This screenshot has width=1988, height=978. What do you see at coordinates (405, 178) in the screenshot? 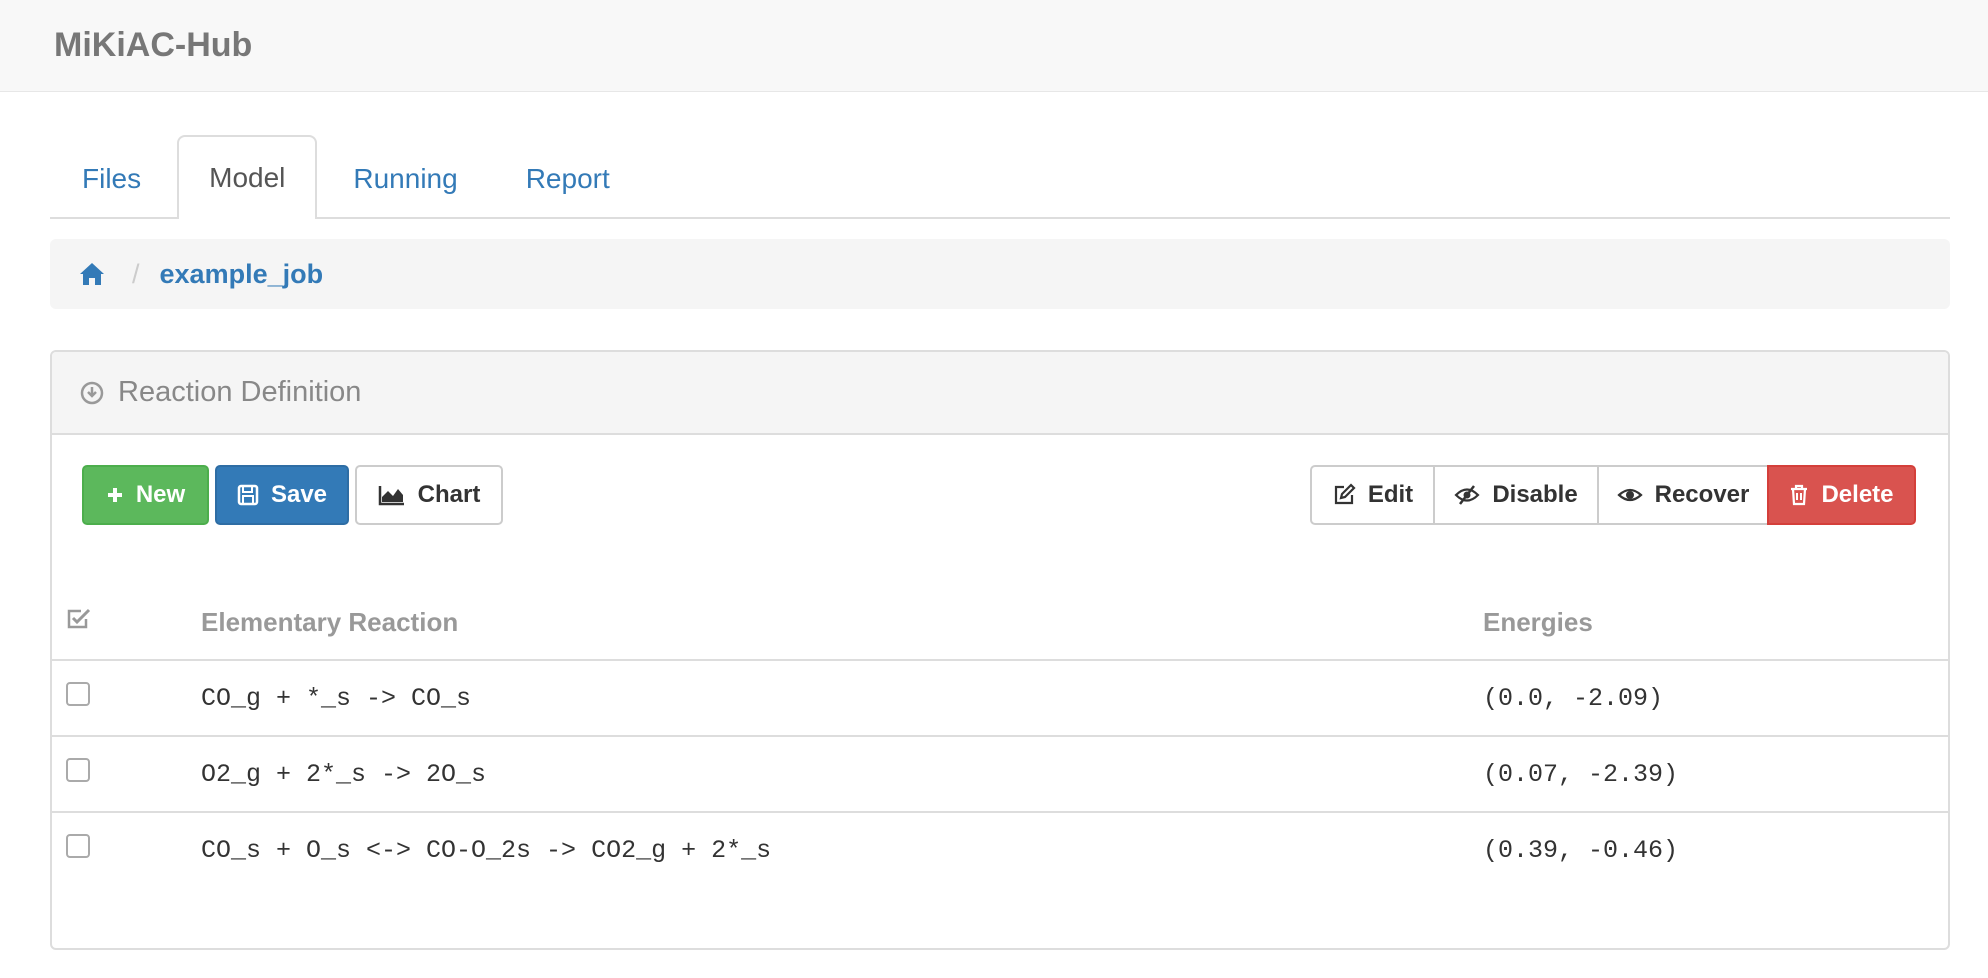
I see `tab-running: Running` at bounding box center [405, 178].